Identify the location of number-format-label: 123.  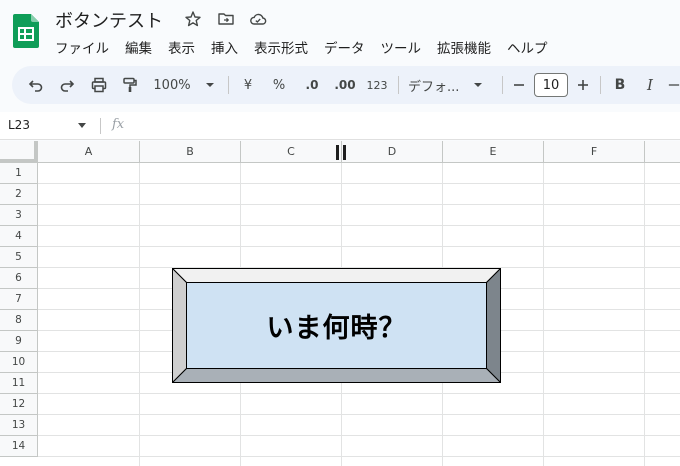
(377, 85).